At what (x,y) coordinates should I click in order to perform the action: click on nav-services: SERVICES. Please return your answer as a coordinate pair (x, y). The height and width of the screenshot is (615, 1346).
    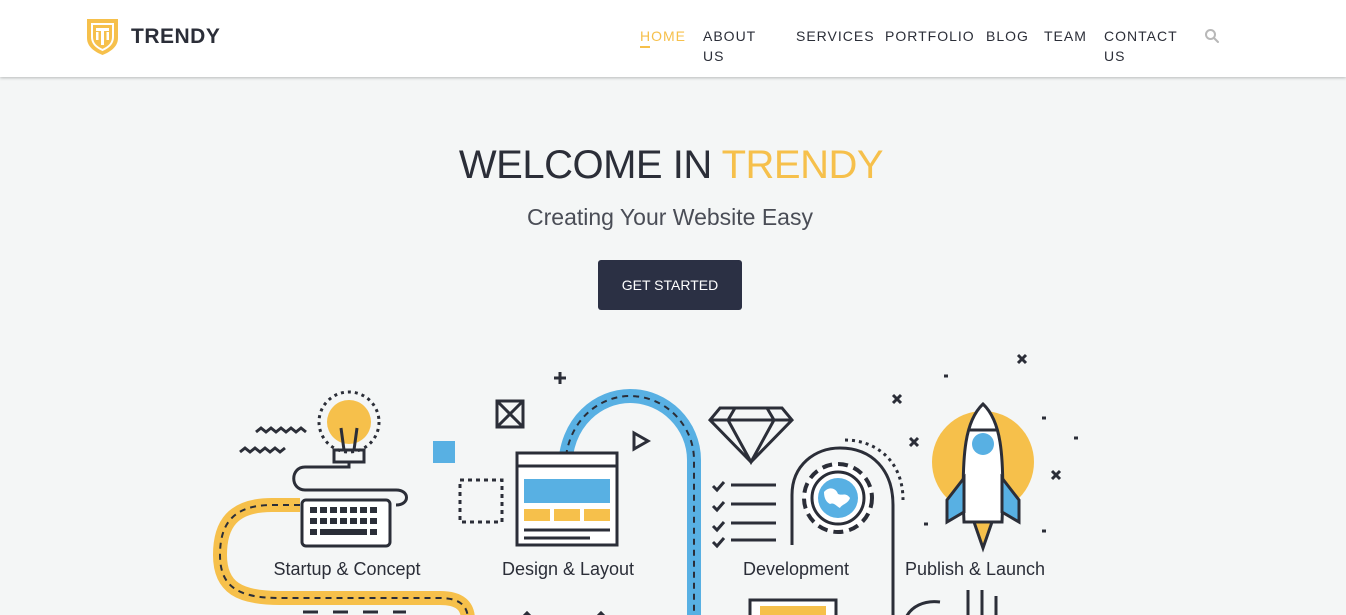
    Looking at the image, I should click on (836, 36).